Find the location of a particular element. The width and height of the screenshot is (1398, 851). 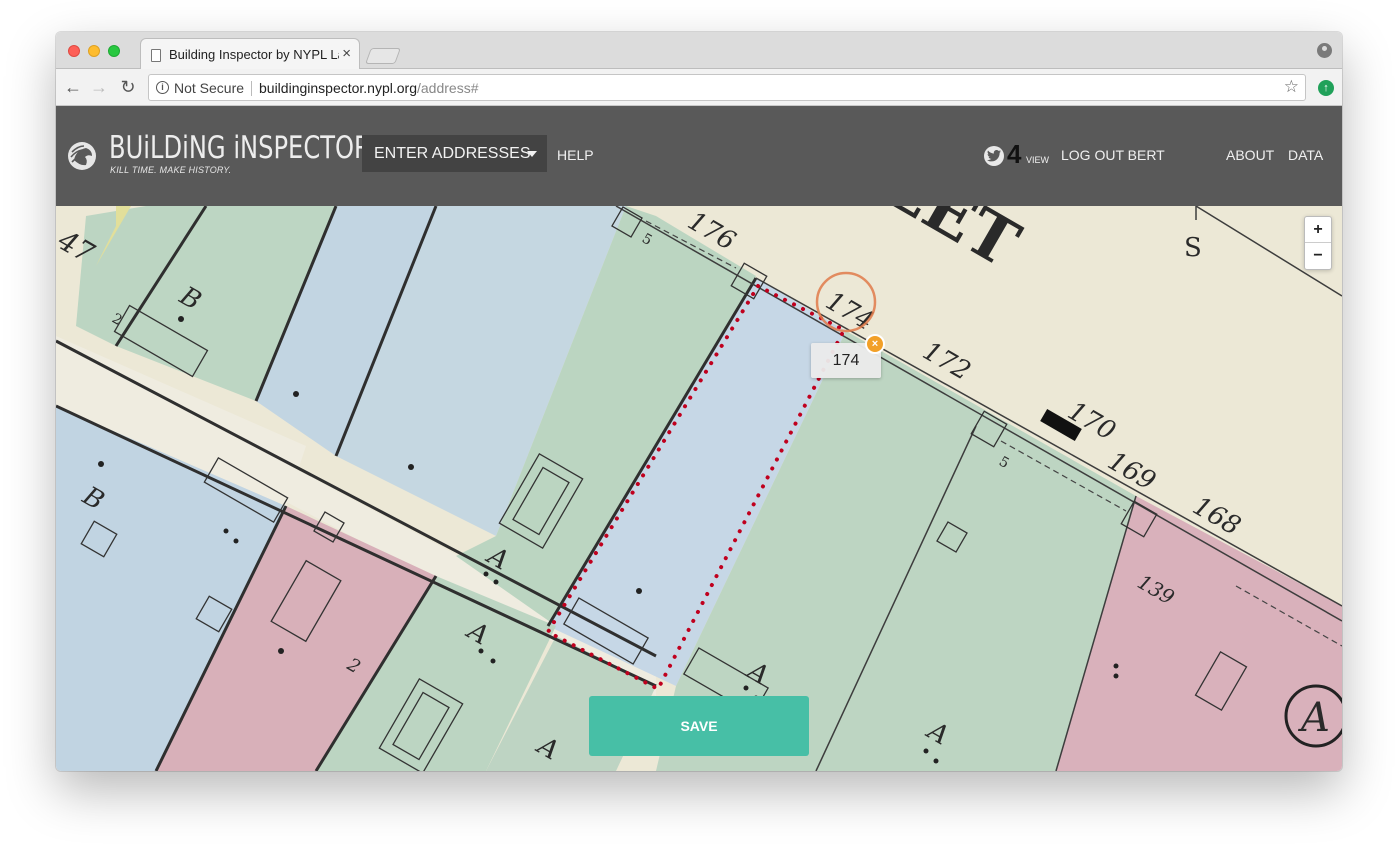

omnibox-divider is located at coordinates (251, 88).